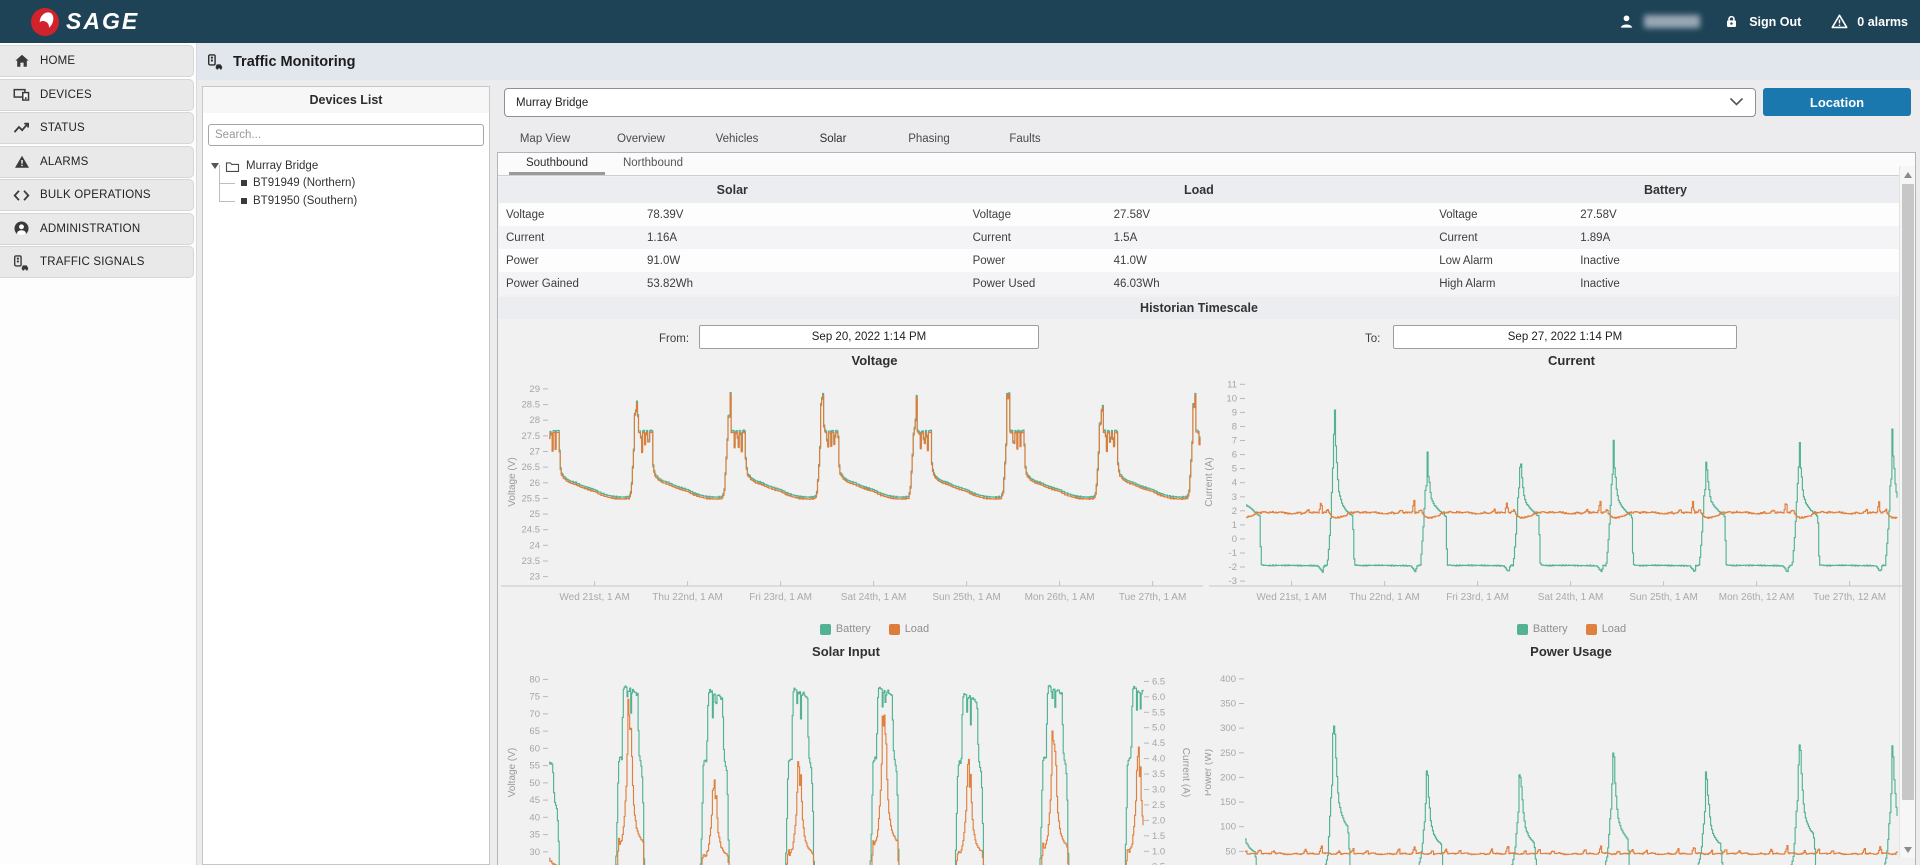 The height and width of the screenshot is (865, 1920). Describe the element at coordinates (557, 164) in the screenshot. I see `subtab-southbound: Southbound` at that location.